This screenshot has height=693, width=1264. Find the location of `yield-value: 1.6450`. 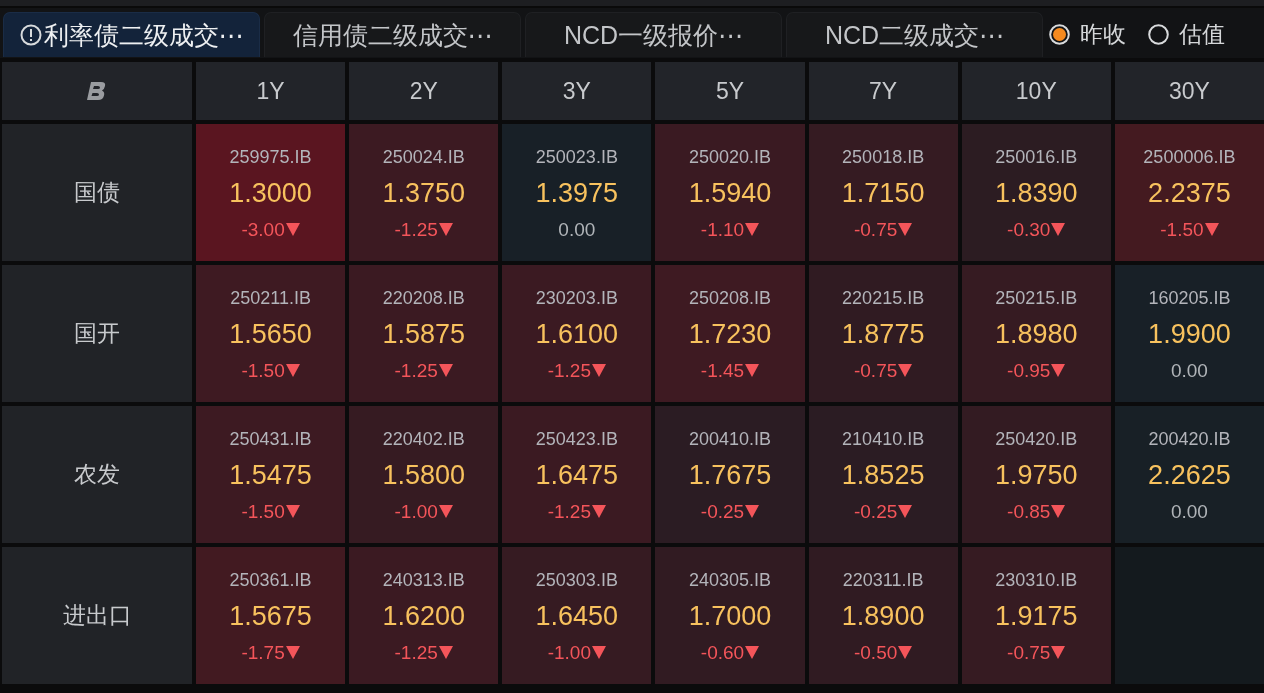

yield-value: 1.6450 is located at coordinates (577, 616).